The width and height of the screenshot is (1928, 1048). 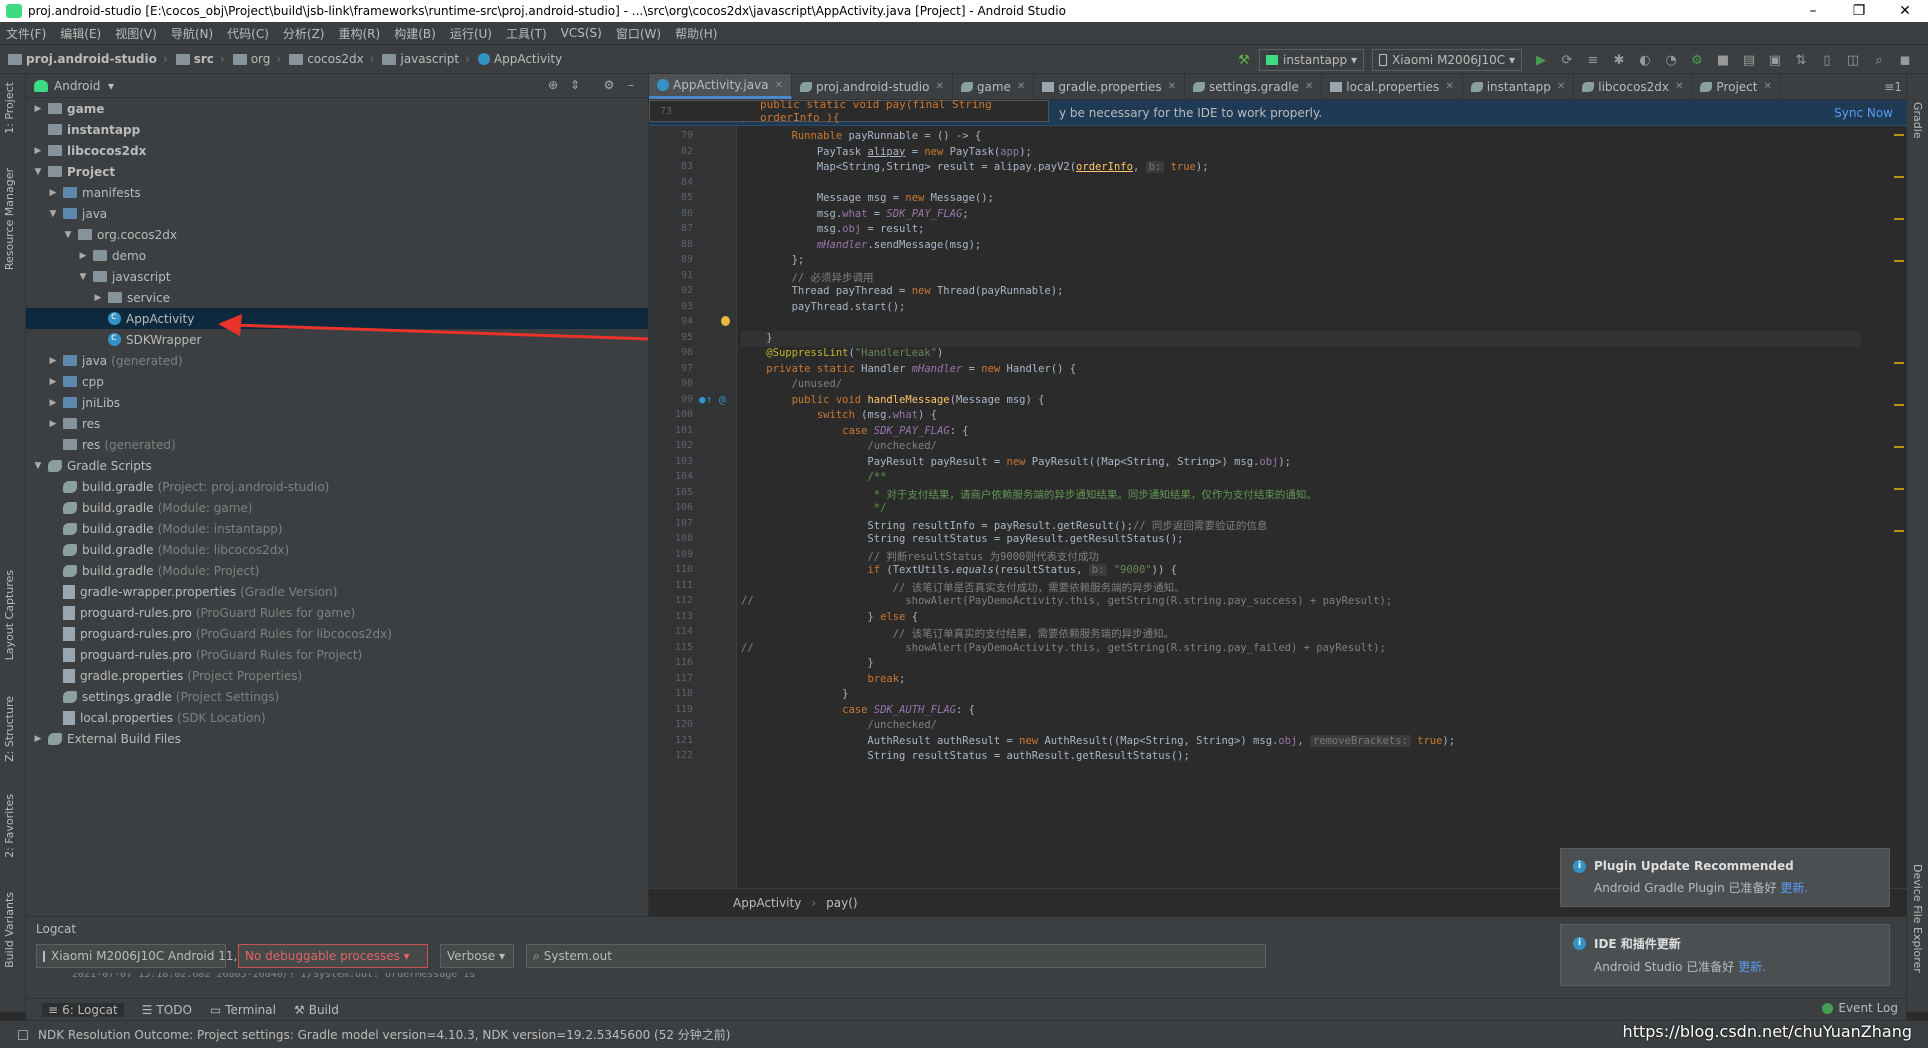 I want to click on layout-captures-tab: Layout Captures, so click(x=9, y=615).